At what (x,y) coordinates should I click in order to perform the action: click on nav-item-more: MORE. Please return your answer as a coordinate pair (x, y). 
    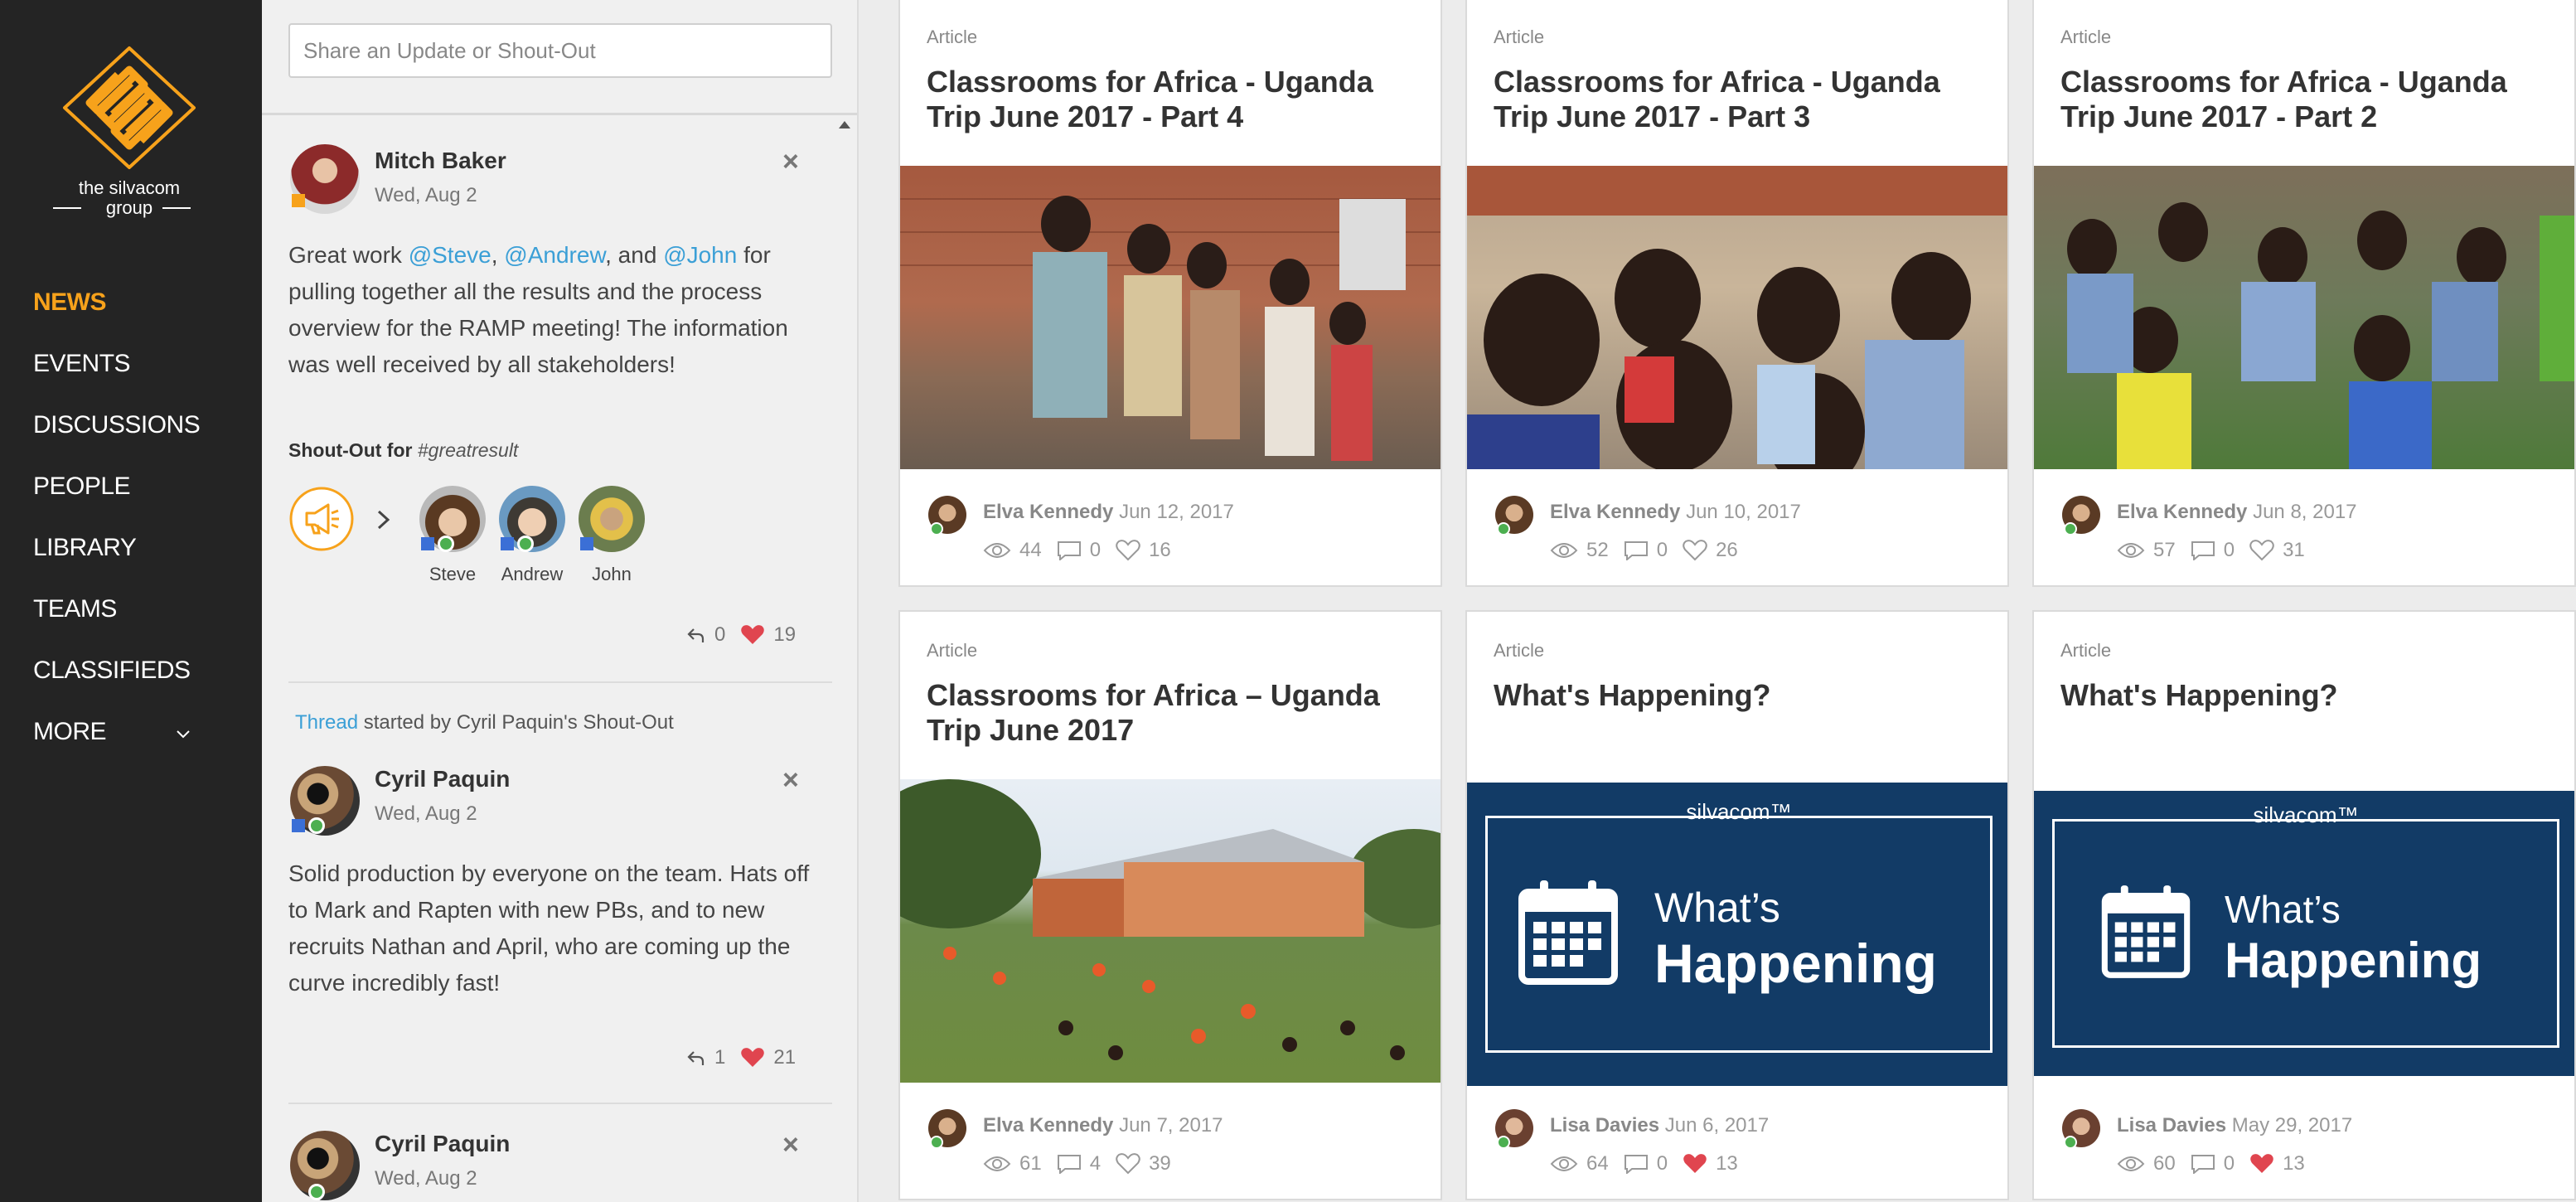
    Looking at the image, I should click on (70, 732).